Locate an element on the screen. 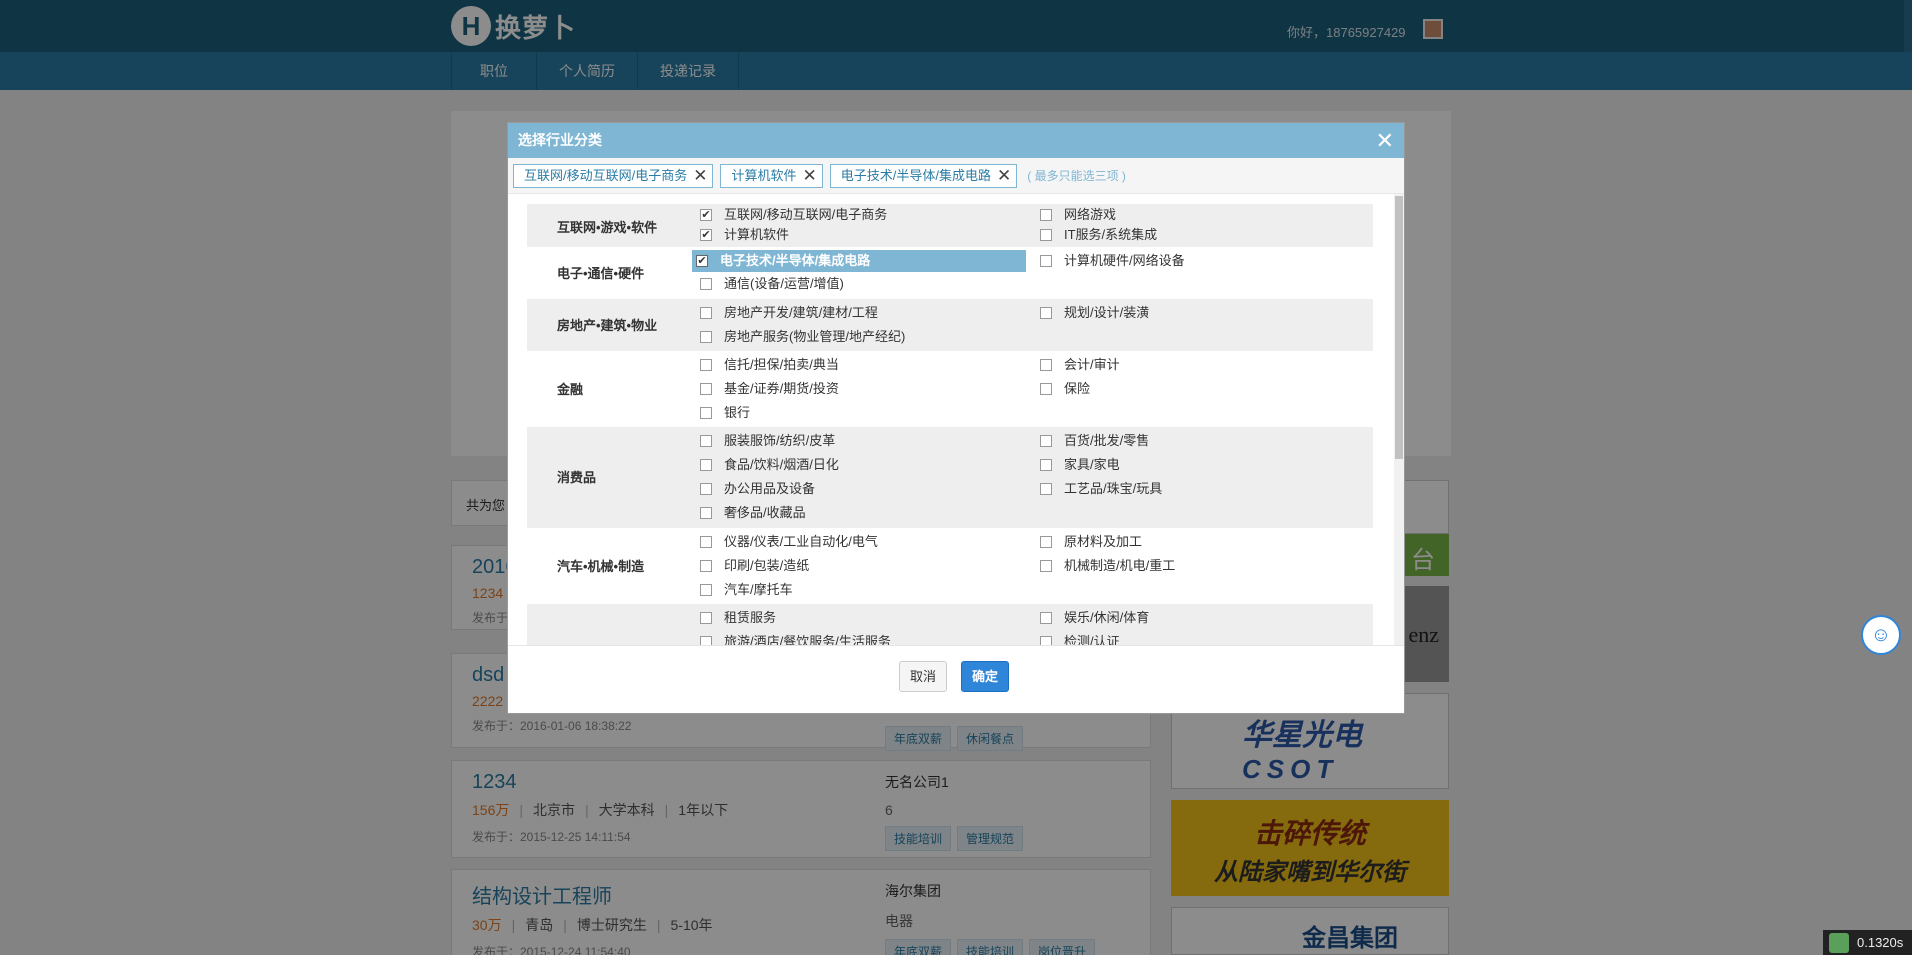 This screenshot has height=955, width=1912. confirm-button: 确定 is located at coordinates (985, 676).